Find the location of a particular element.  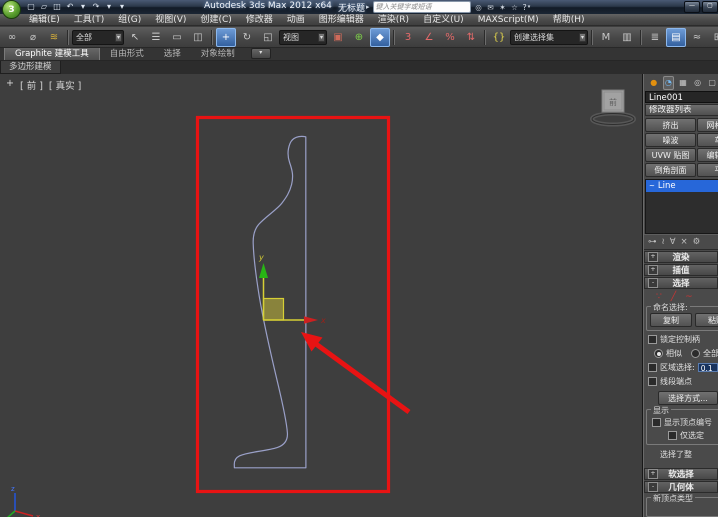

modifier-button: 平滑 is located at coordinates (707, 170).